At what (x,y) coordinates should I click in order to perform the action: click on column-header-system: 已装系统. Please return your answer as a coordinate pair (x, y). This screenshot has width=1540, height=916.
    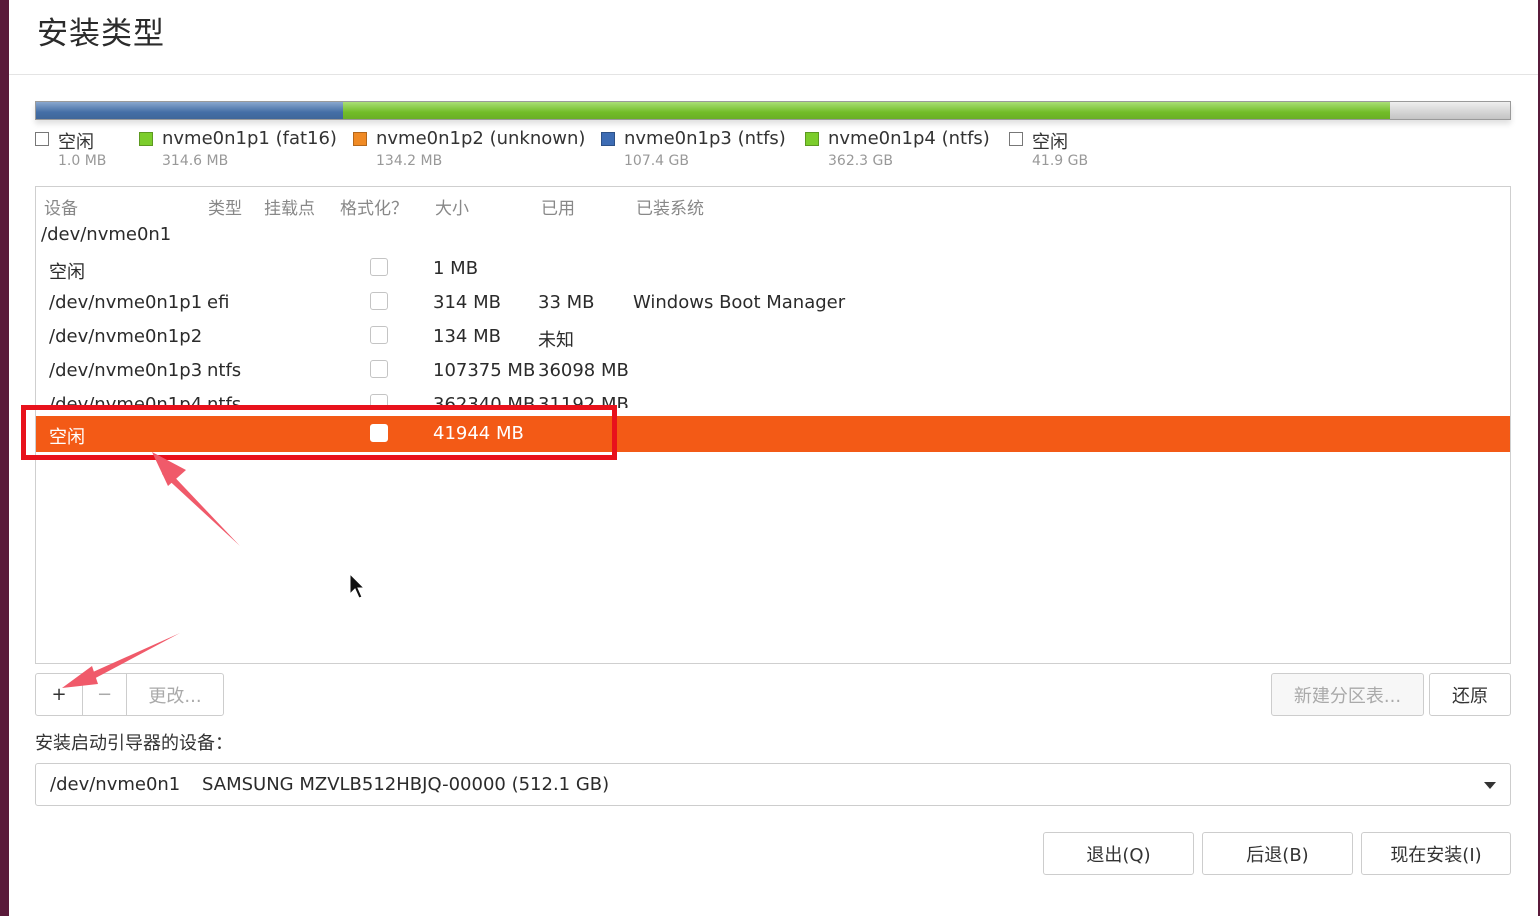
    Looking at the image, I should click on (670, 209).